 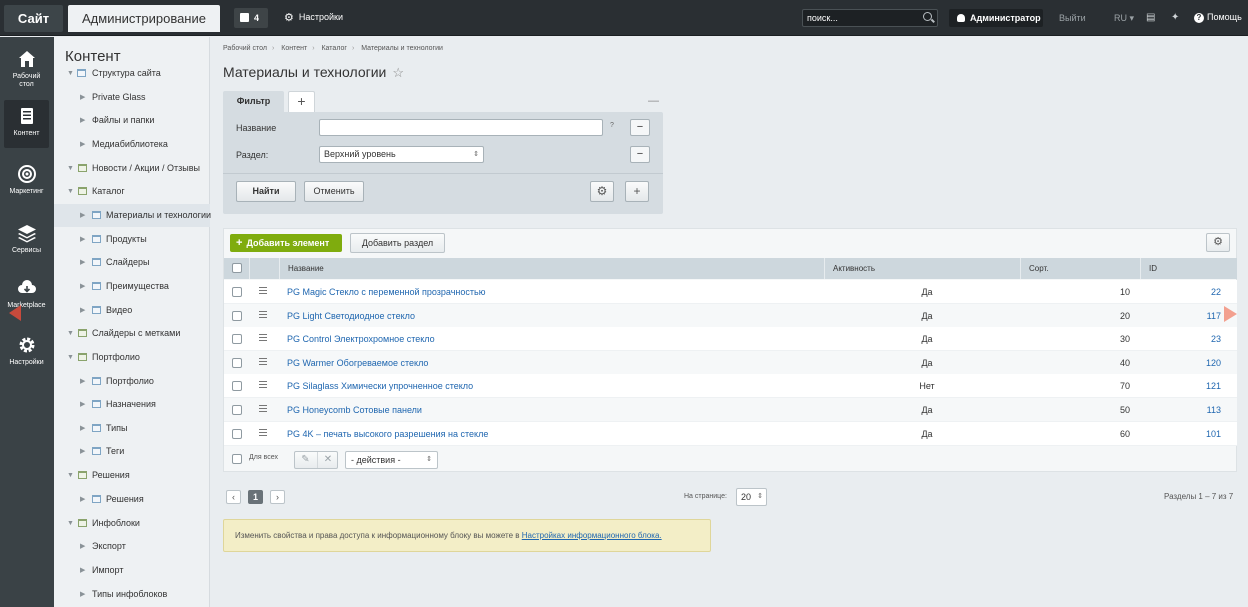 I want to click on find-button: Найти, so click(x=266, y=191).